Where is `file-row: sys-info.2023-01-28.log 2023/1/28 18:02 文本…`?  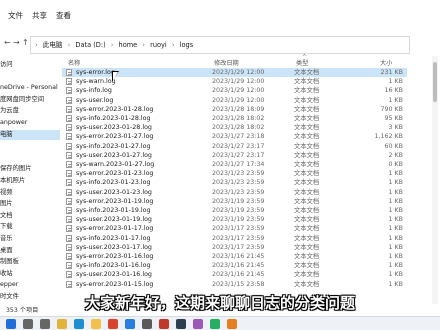 file-row: sys-info.2023-01-28.log 2023/1/28 18:02 文本… is located at coordinates (234, 118).